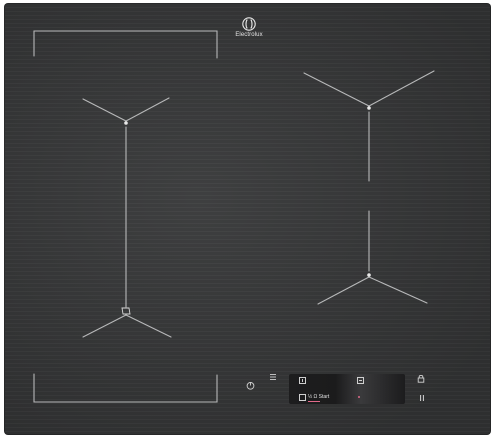  I want to click on selection-underline, so click(314, 401).